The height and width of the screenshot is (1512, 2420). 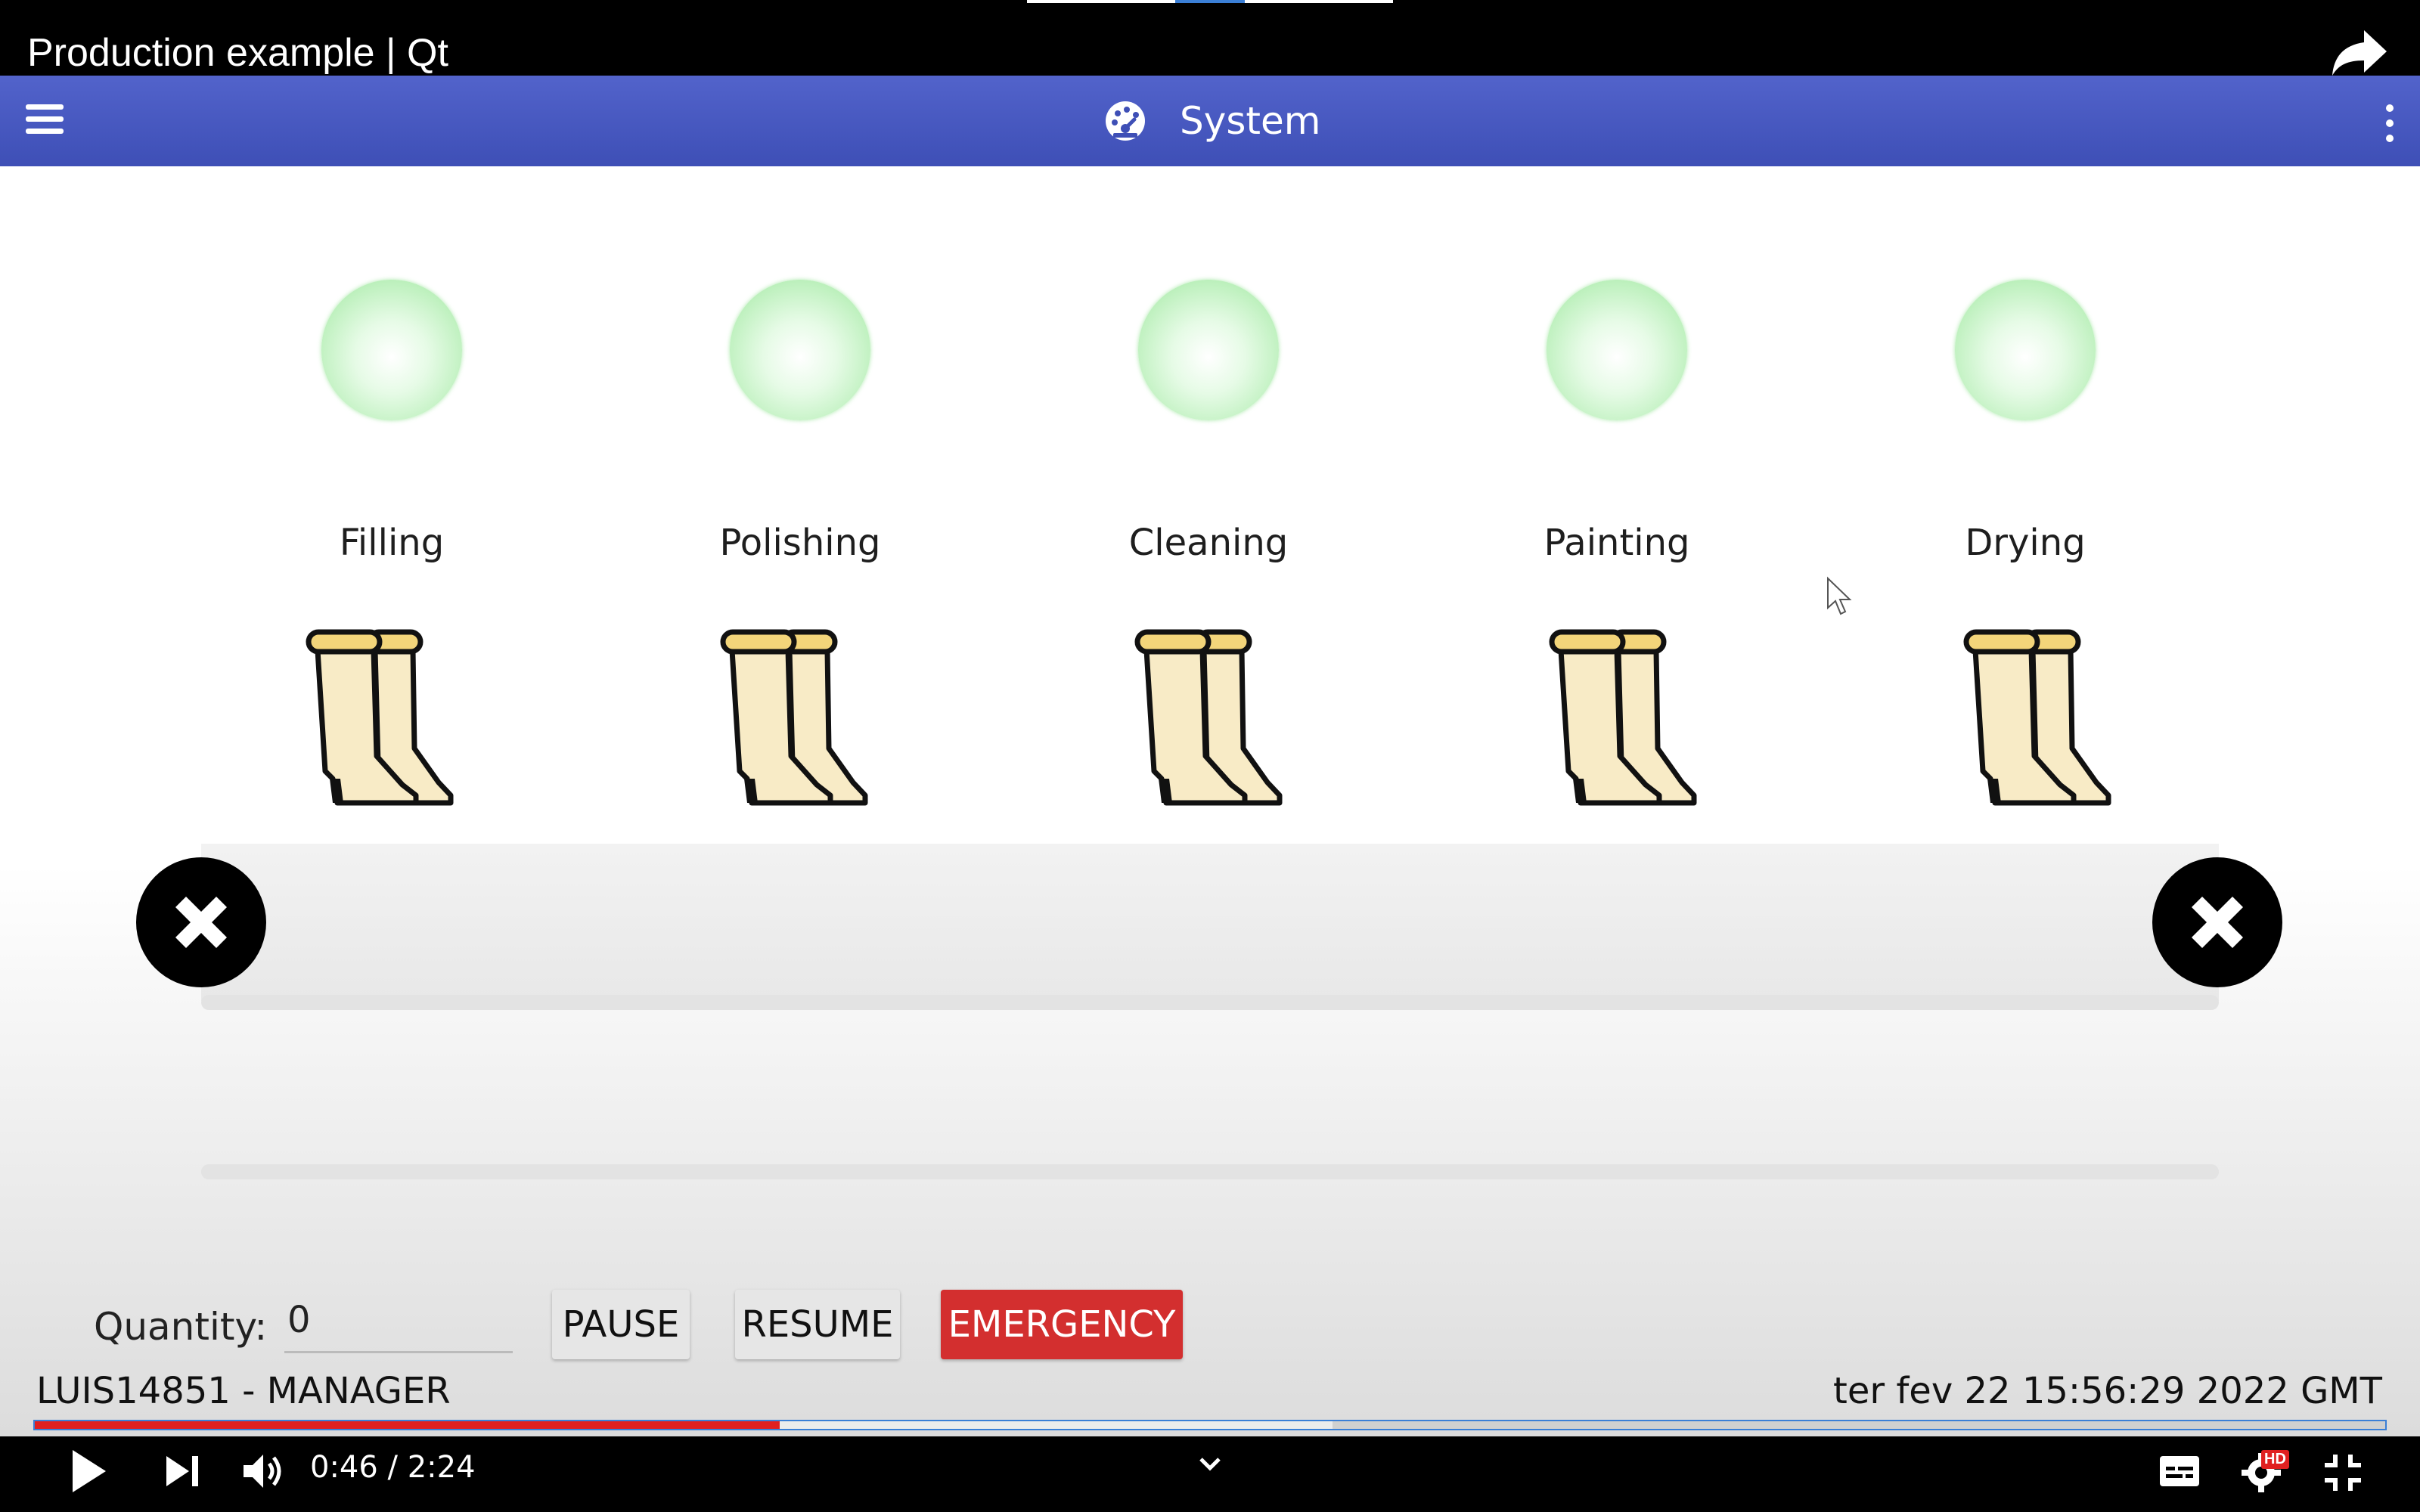 What do you see at coordinates (2275, 1459) in the screenshot?
I see `hd-badge: HD` at bounding box center [2275, 1459].